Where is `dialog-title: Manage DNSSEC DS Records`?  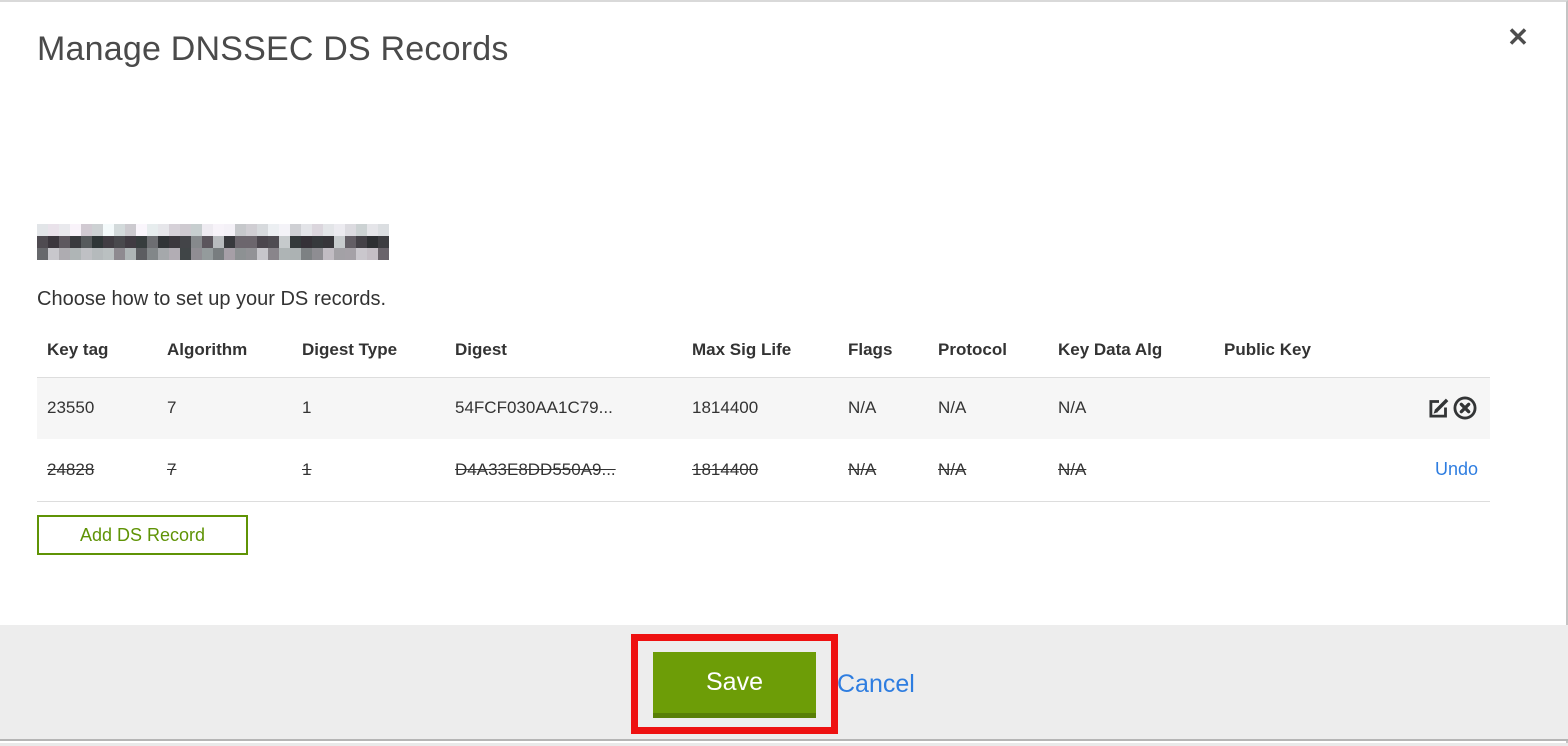
dialog-title: Manage DNSSEC DS Records is located at coordinates (273, 49).